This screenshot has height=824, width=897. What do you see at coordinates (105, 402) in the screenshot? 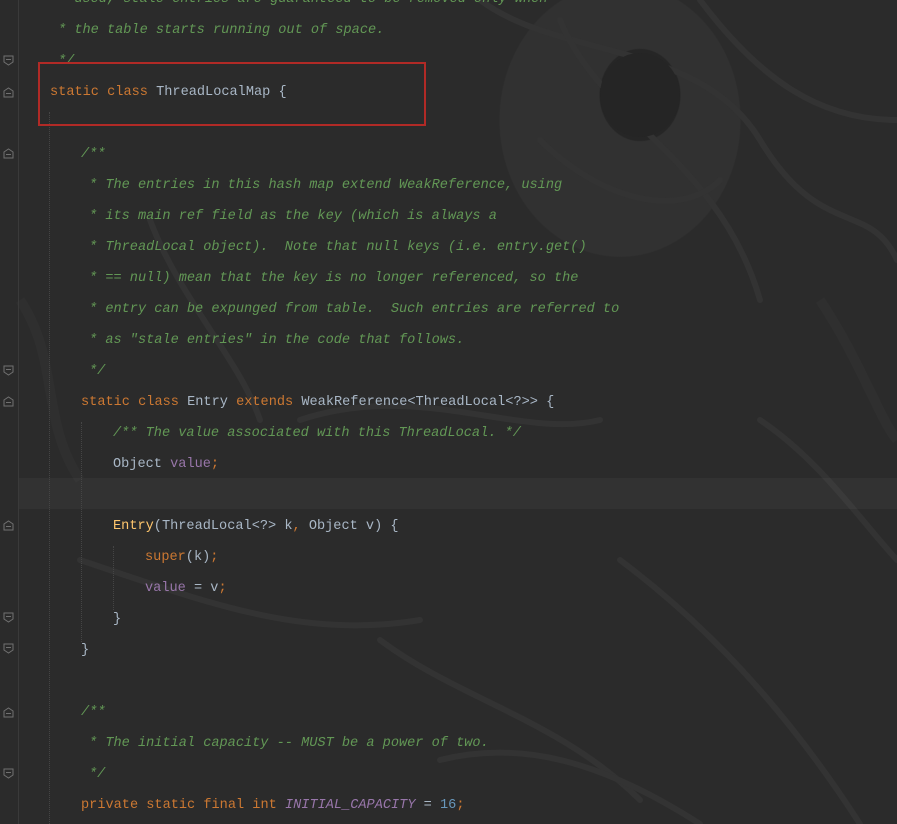
I see `keyword-static: static` at bounding box center [105, 402].